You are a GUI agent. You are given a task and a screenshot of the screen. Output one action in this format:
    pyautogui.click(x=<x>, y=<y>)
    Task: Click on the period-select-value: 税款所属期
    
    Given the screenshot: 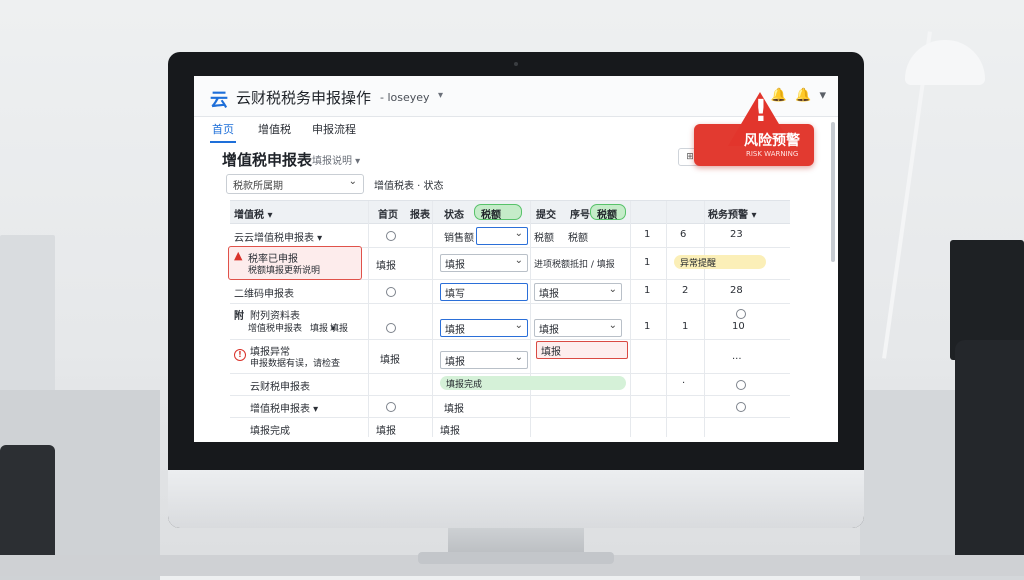 What is the action you would take?
    pyautogui.click(x=258, y=186)
    